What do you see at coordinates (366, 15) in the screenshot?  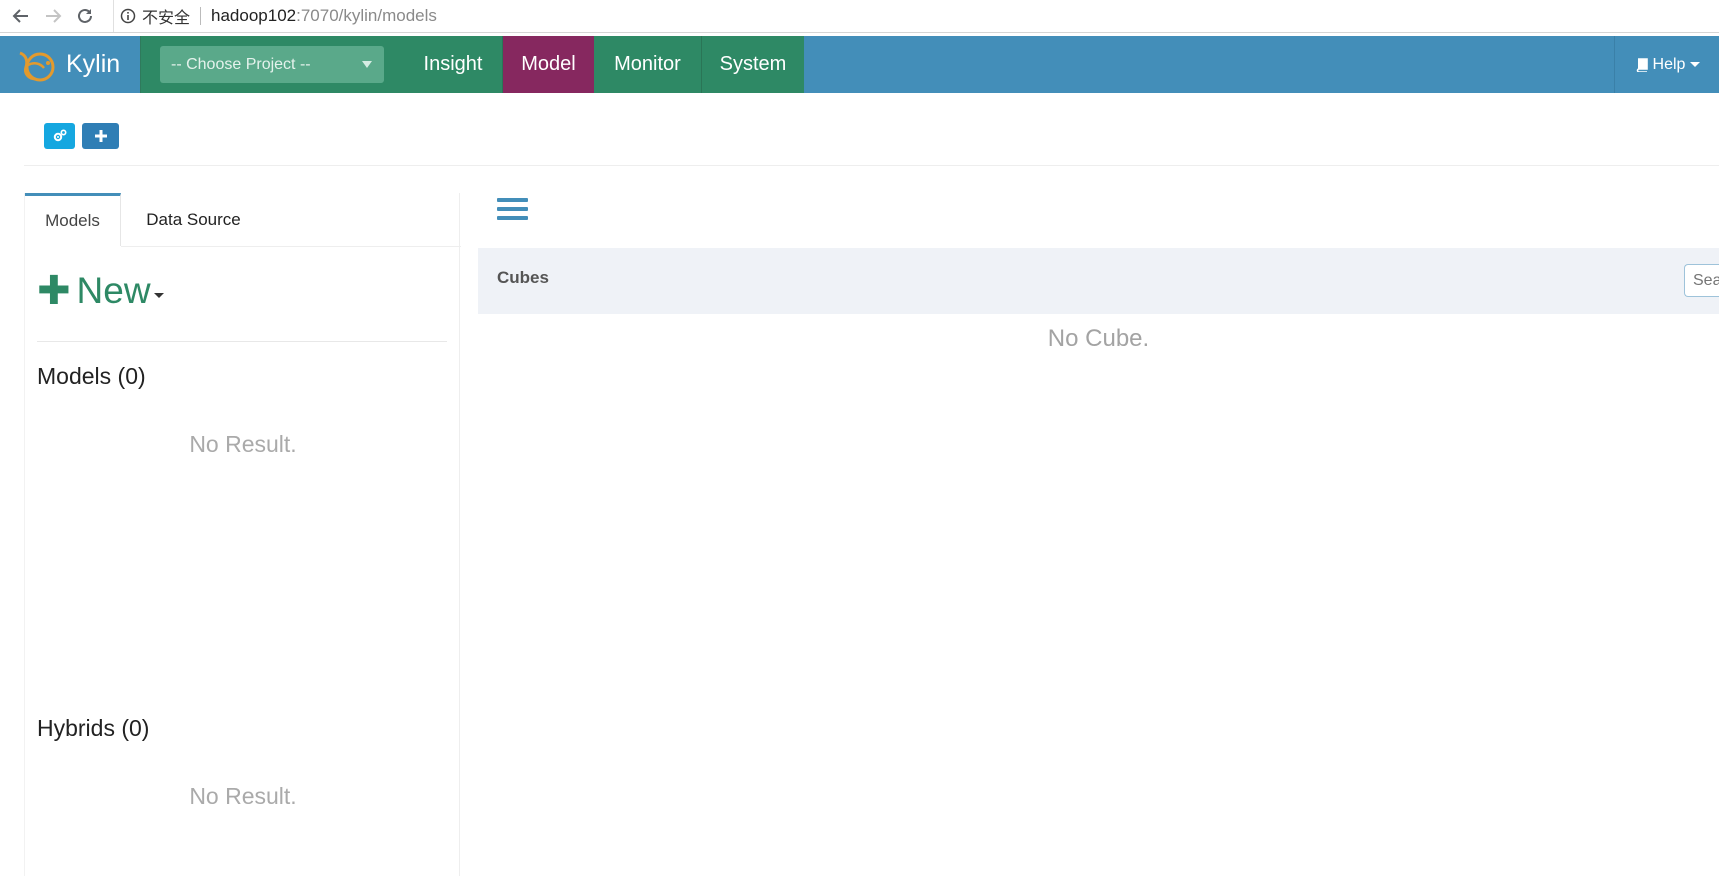 I see `url-path: :7070/kylin/models` at bounding box center [366, 15].